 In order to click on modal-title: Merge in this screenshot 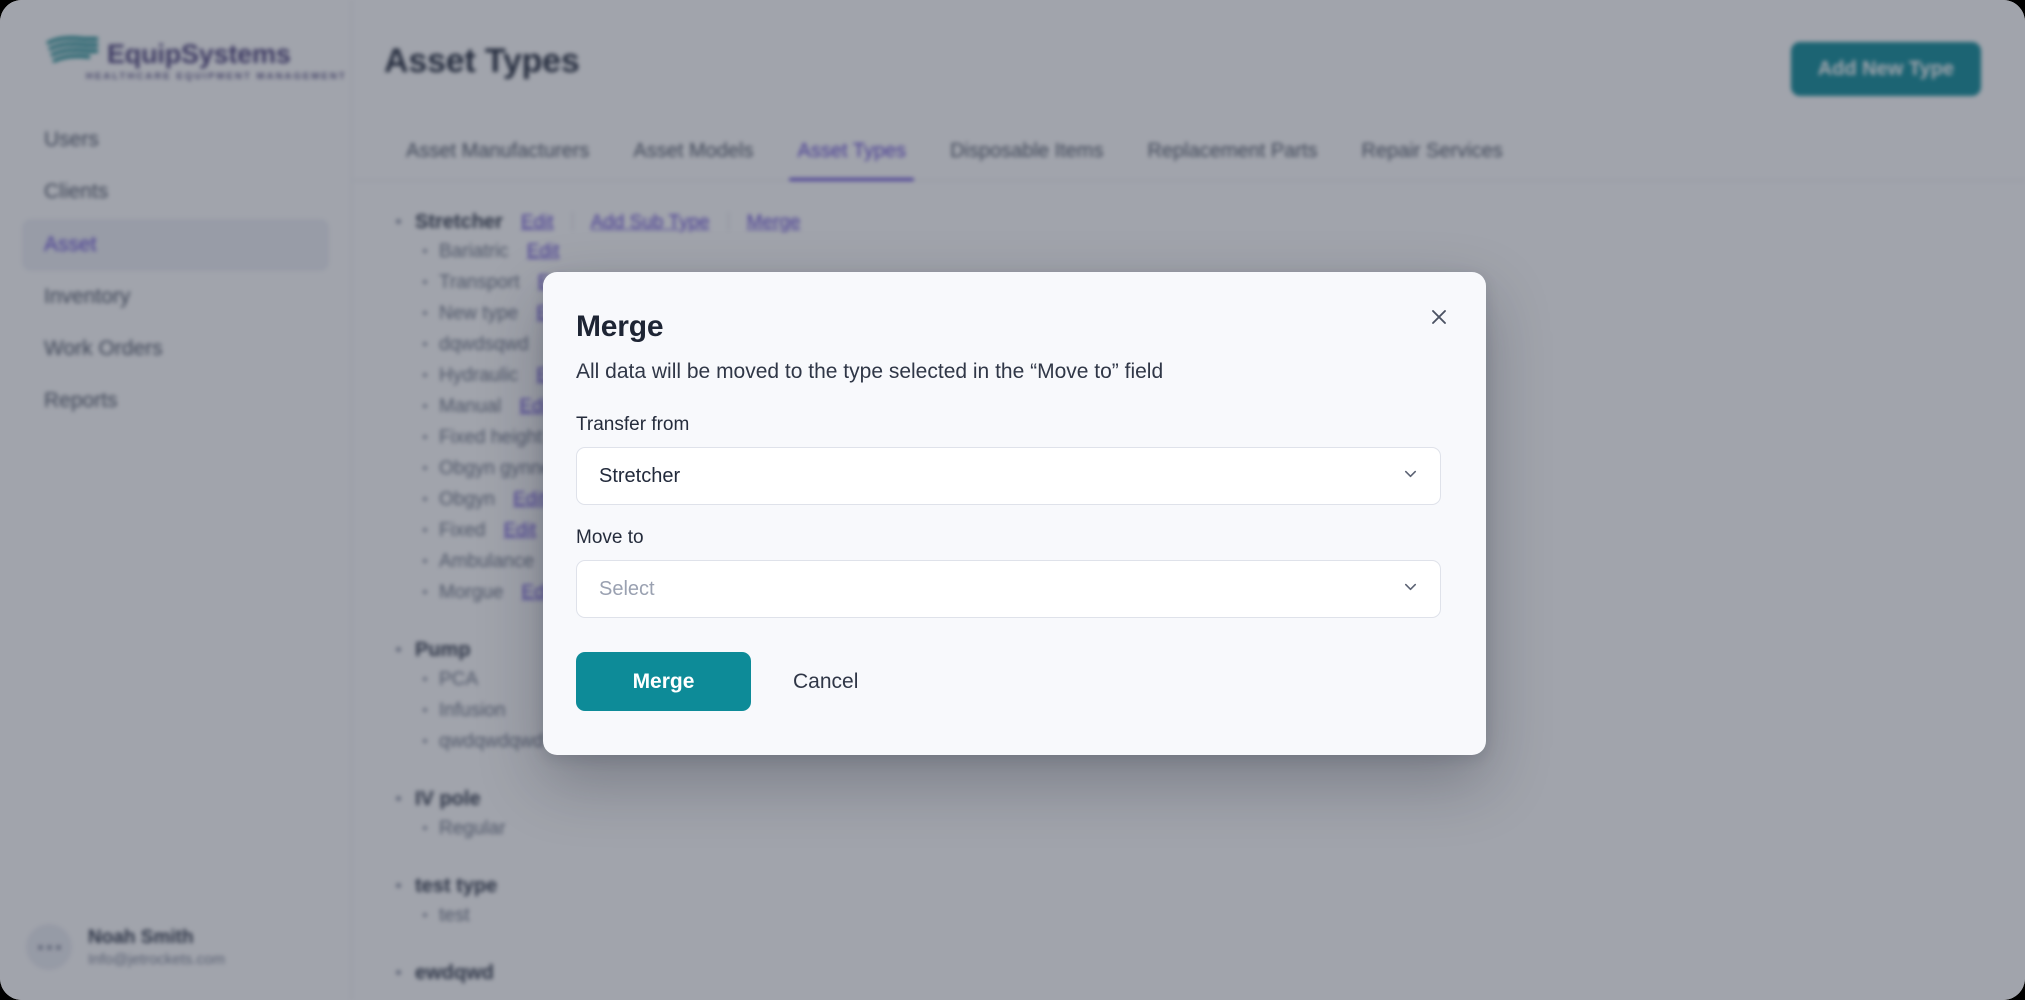, I will do `click(620, 326)`.